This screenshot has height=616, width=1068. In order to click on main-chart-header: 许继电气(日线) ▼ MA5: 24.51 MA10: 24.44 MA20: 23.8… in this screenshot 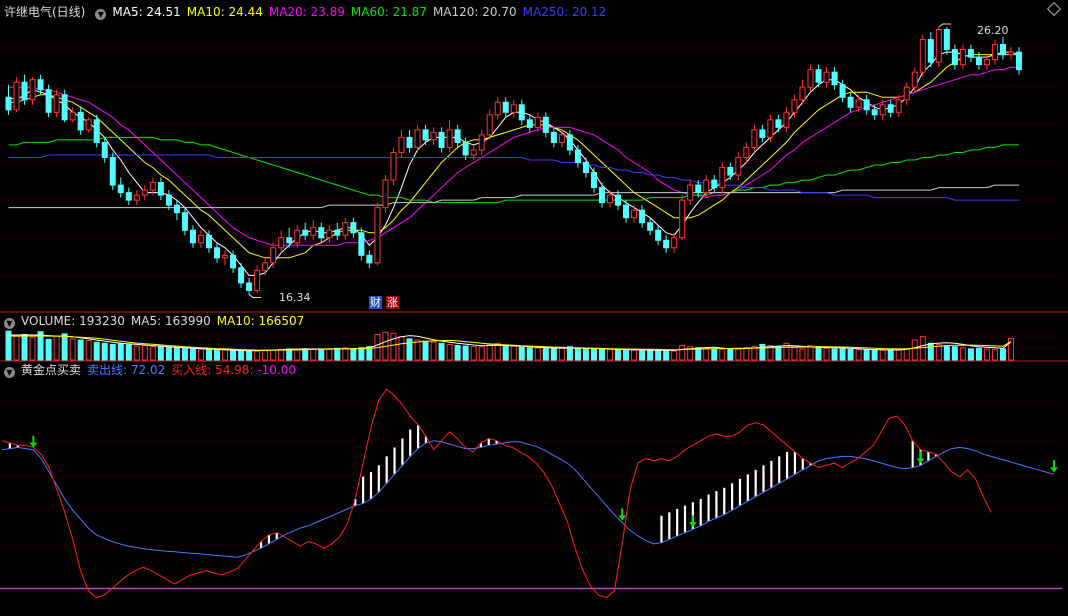, I will do `click(306, 12)`.